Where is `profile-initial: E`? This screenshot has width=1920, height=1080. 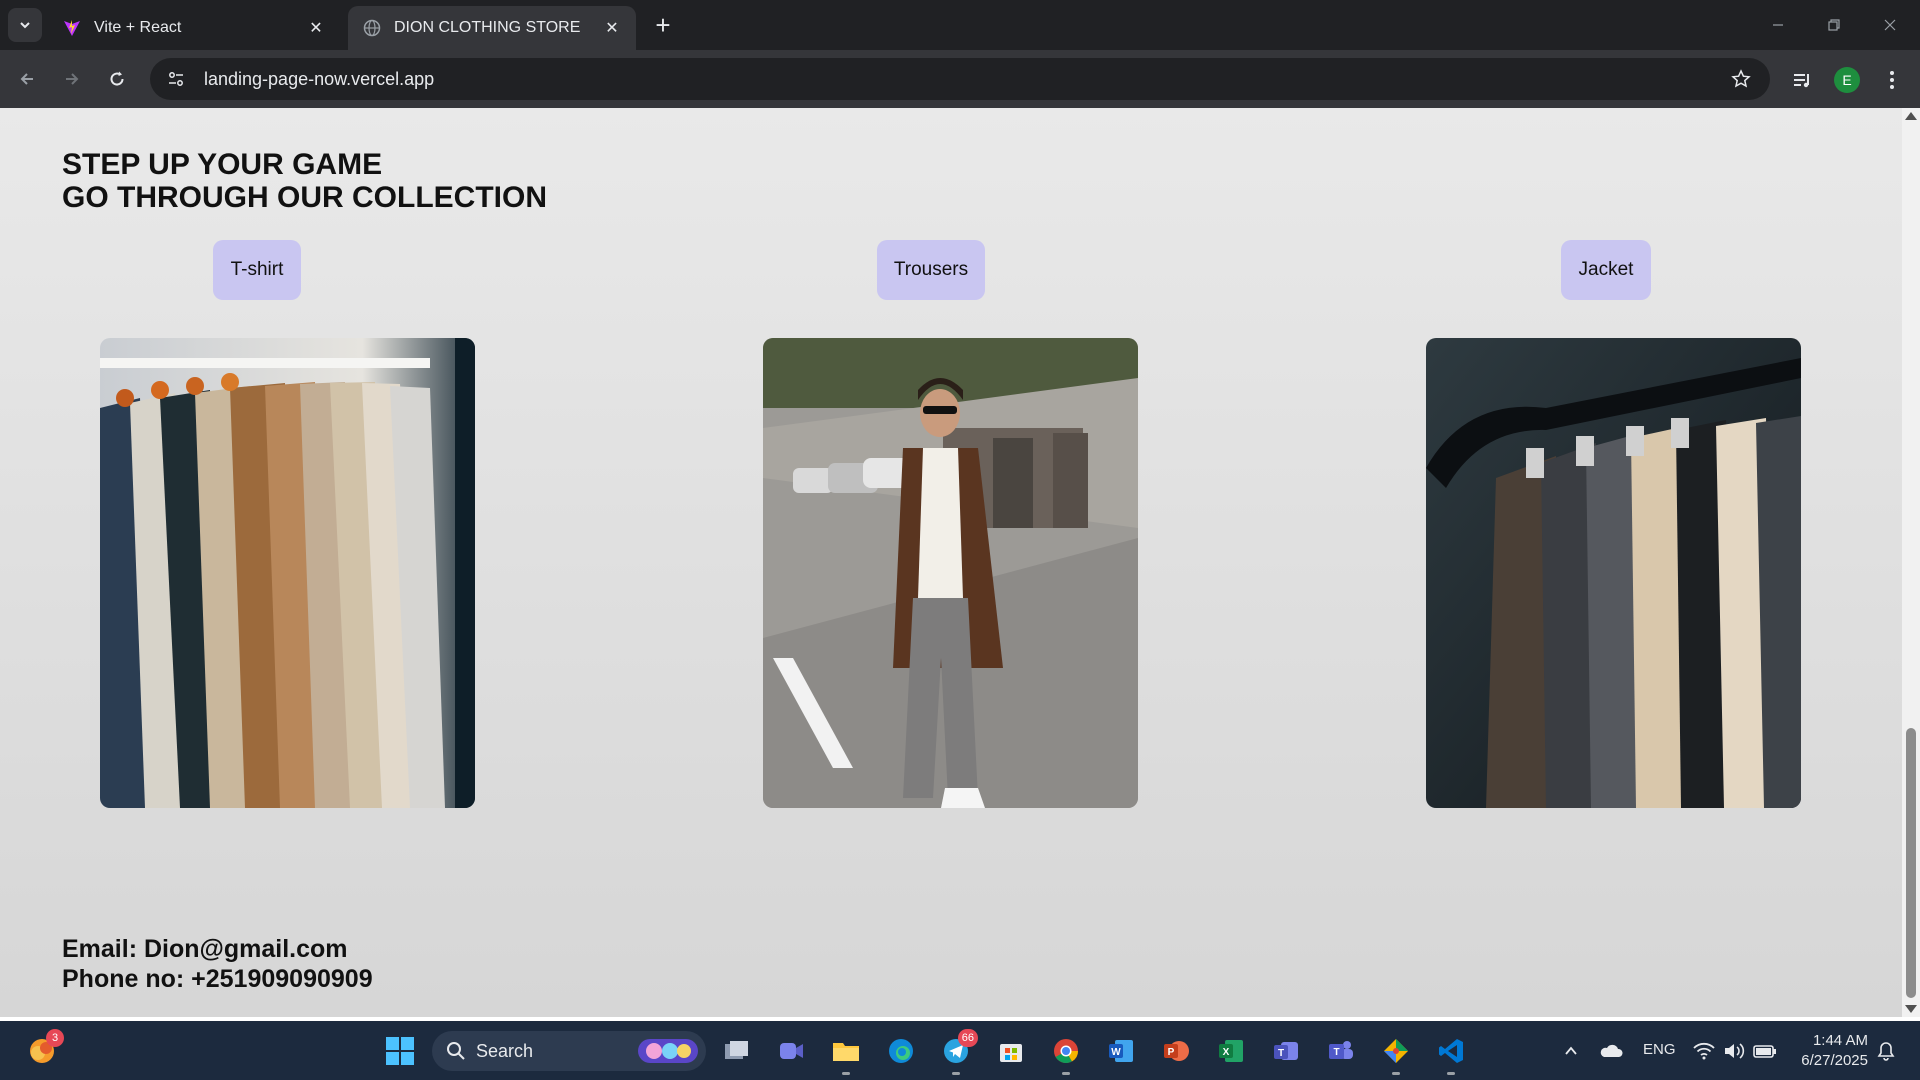
profile-initial: E is located at coordinates (1847, 80).